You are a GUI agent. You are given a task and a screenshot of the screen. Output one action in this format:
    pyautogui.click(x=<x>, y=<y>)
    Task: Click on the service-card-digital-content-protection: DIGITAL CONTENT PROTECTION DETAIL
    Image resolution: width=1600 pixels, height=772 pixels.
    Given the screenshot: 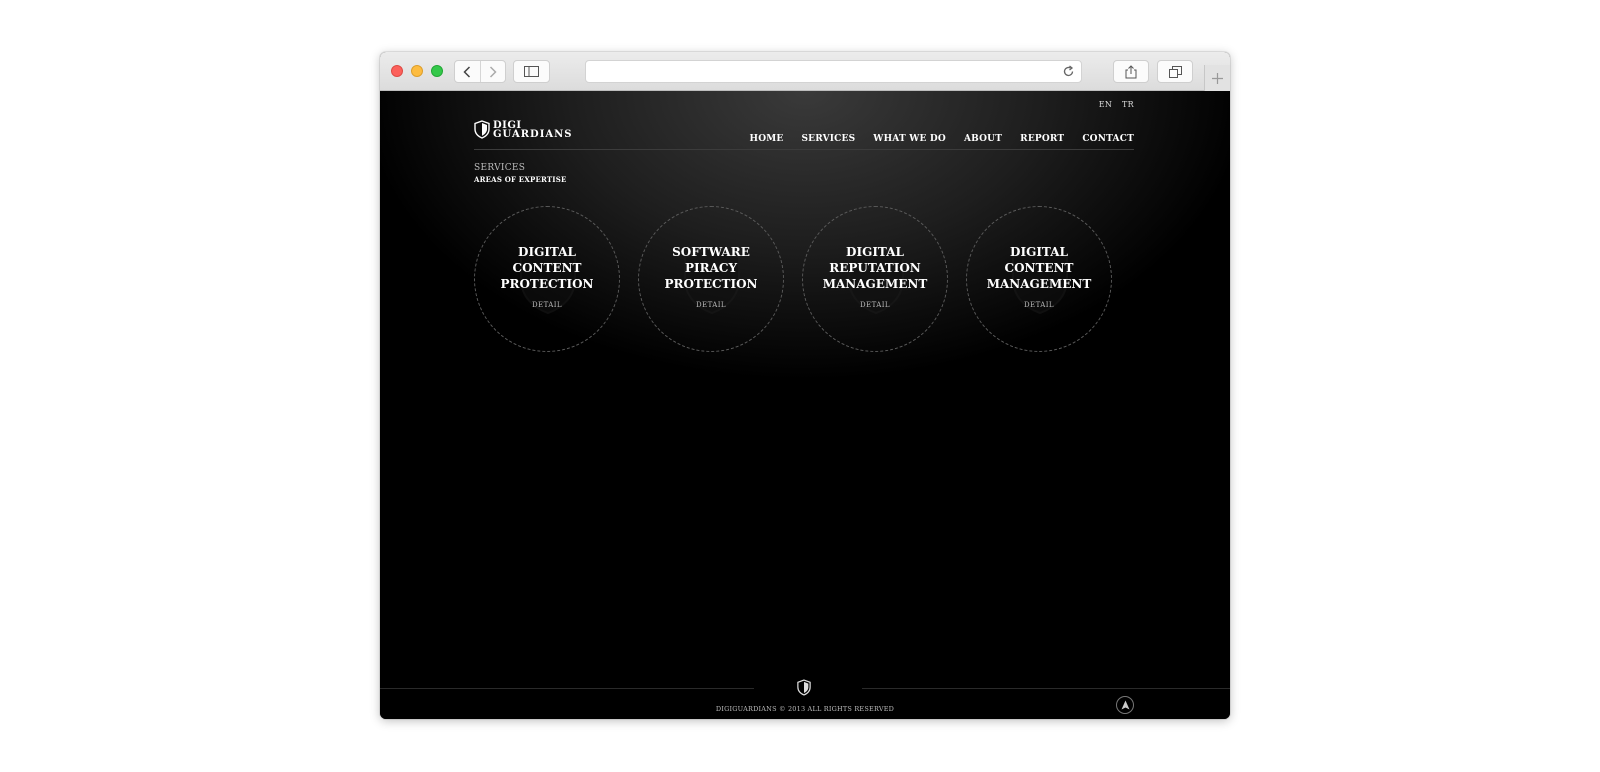 What is the action you would take?
    pyautogui.click(x=547, y=279)
    